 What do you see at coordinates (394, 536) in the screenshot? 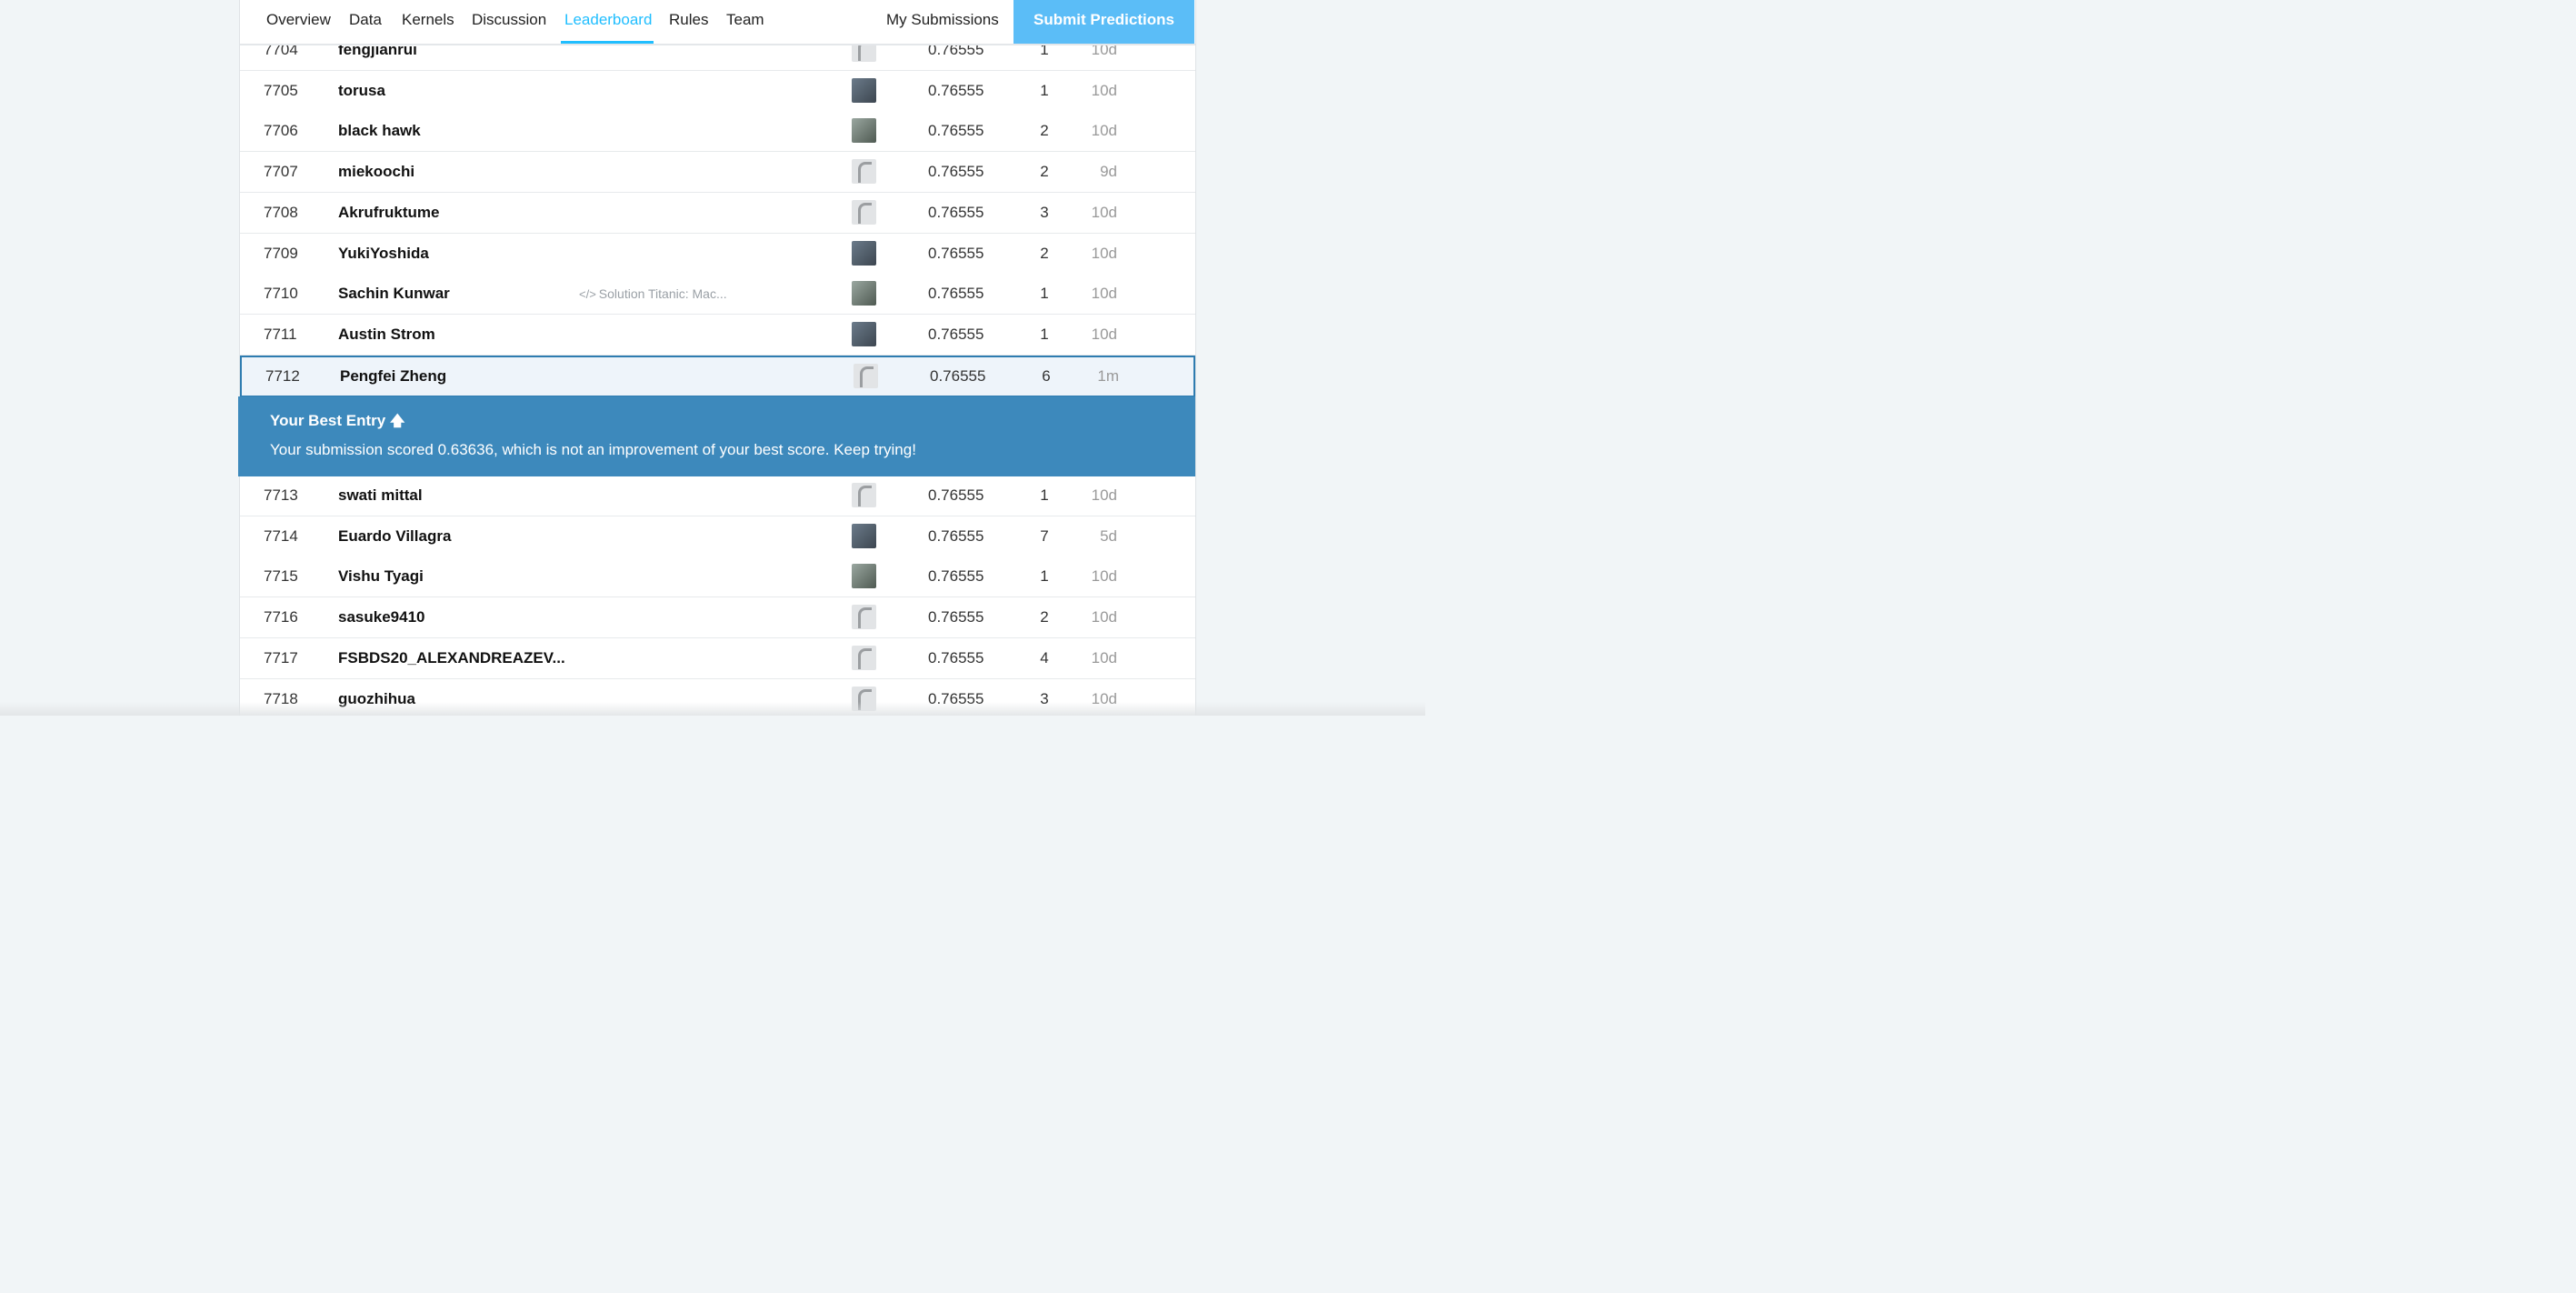
I see `team-name: Euardo Villagra` at bounding box center [394, 536].